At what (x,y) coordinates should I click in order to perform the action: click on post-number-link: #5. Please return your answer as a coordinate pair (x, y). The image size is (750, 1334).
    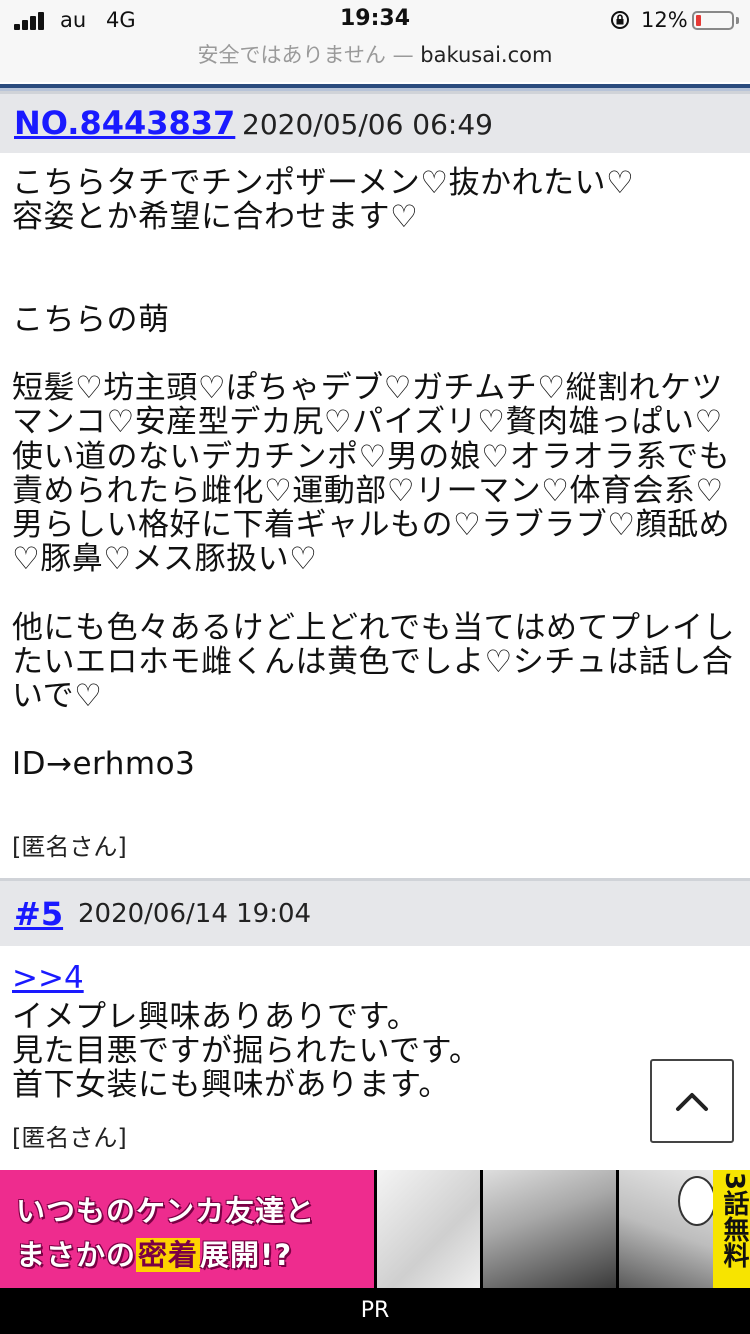
    Looking at the image, I should click on (38, 914).